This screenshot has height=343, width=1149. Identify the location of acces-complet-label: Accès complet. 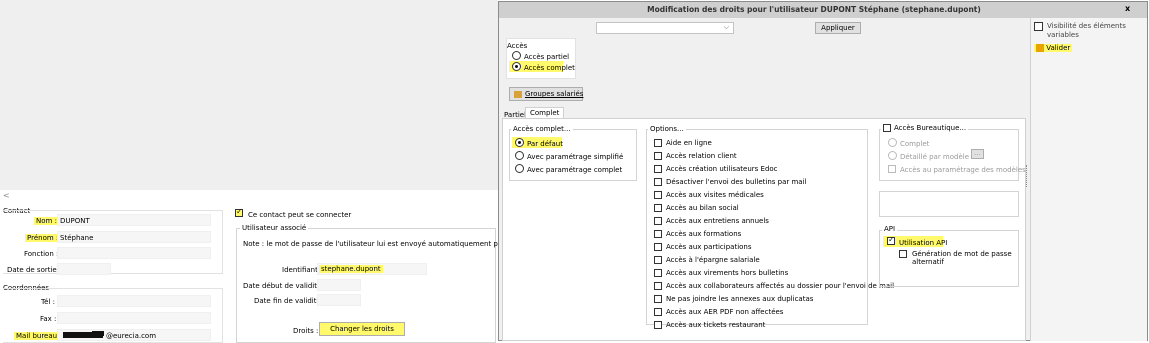
(549, 68).